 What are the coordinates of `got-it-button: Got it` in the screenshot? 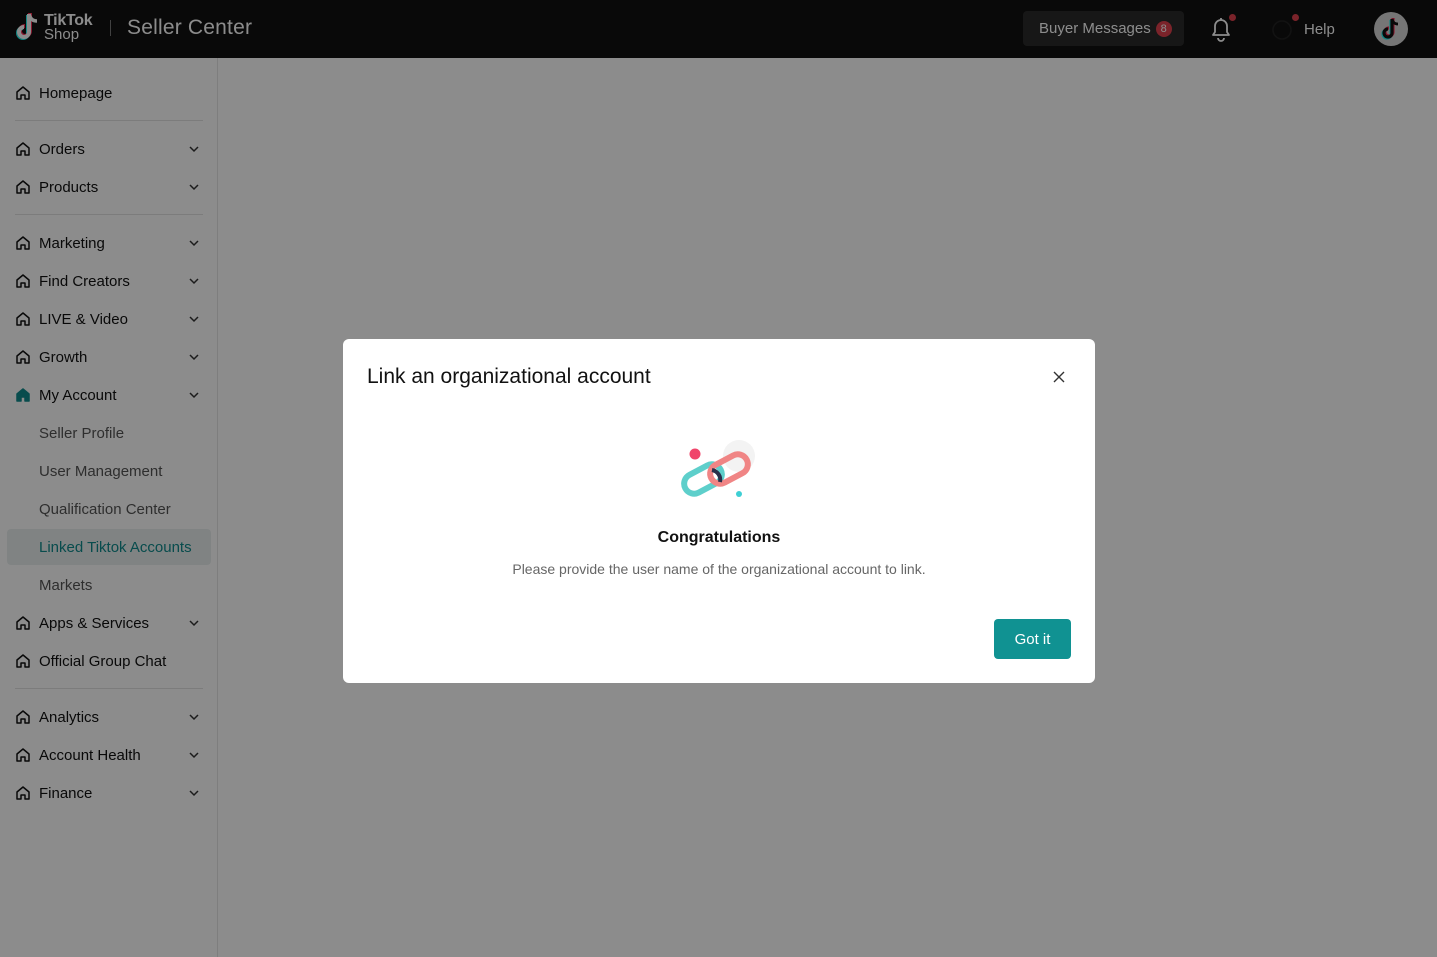 It's located at (1032, 639).